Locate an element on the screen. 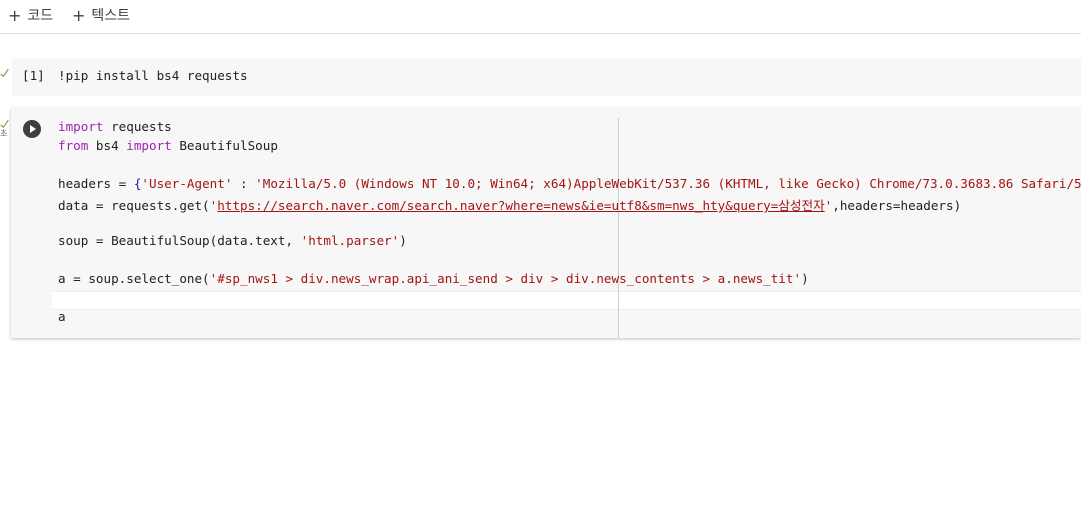 This screenshot has width=1081, height=524. editor-ruler is located at coordinates (618, 228).